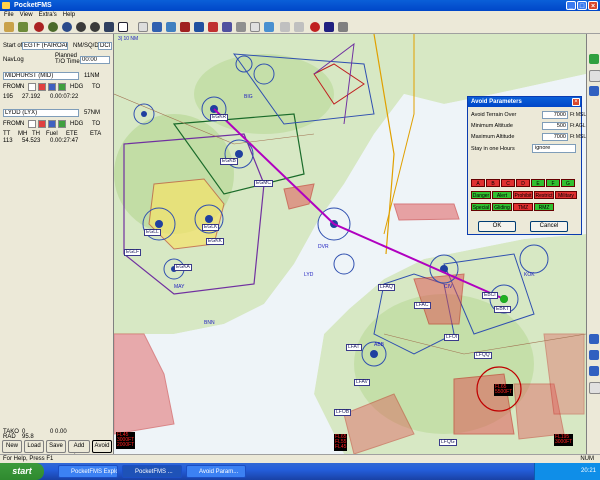 The height and width of the screenshot is (480, 600). I want to click on gps-icon, so click(329, 27).